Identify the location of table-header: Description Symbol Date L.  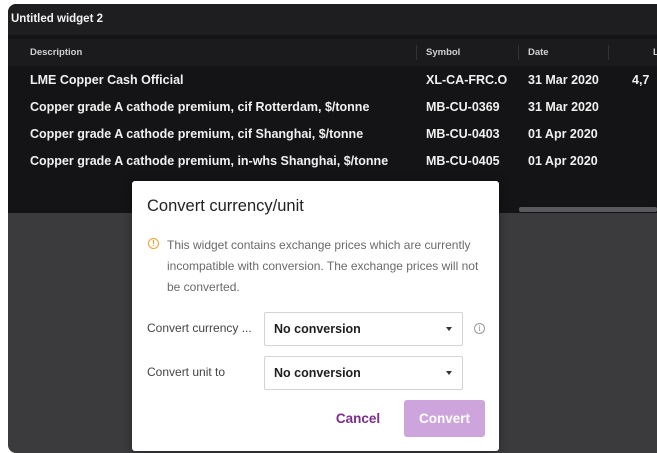
(332, 52).